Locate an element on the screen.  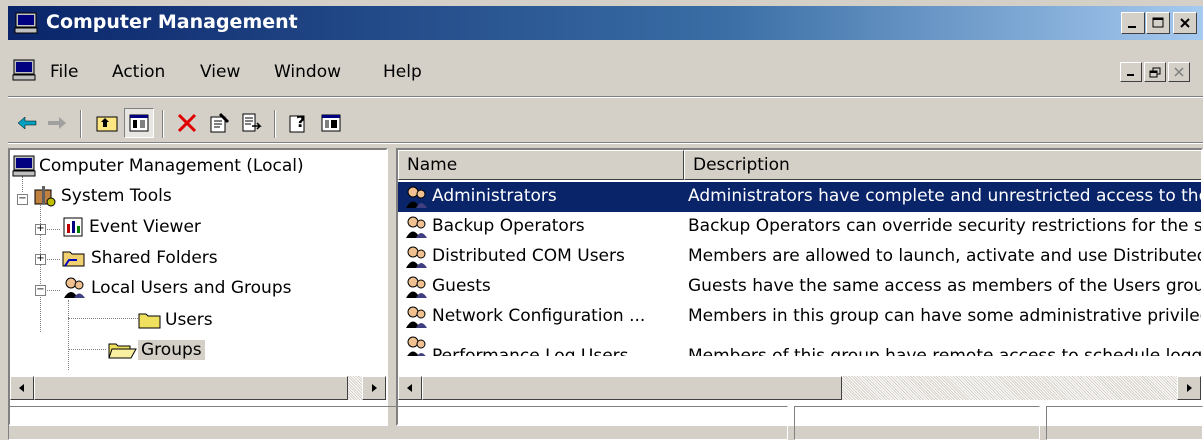
folder-icon is located at coordinates (149, 321).